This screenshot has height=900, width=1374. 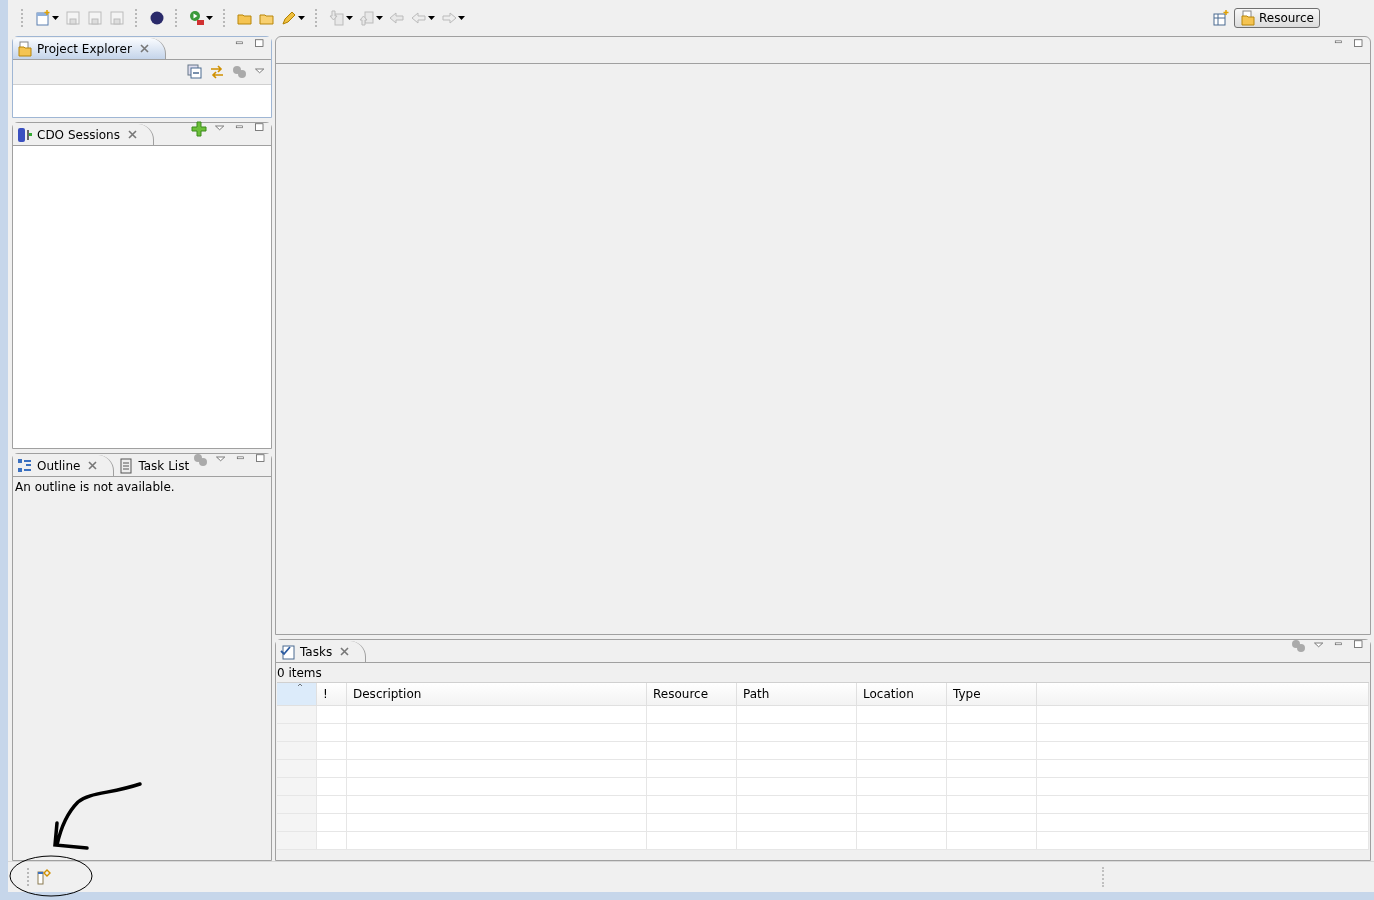 What do you see at coordinates (89, 48) in the screenshot?
I see `view-tab: Project Explorer` at bounding box center [89, 48].